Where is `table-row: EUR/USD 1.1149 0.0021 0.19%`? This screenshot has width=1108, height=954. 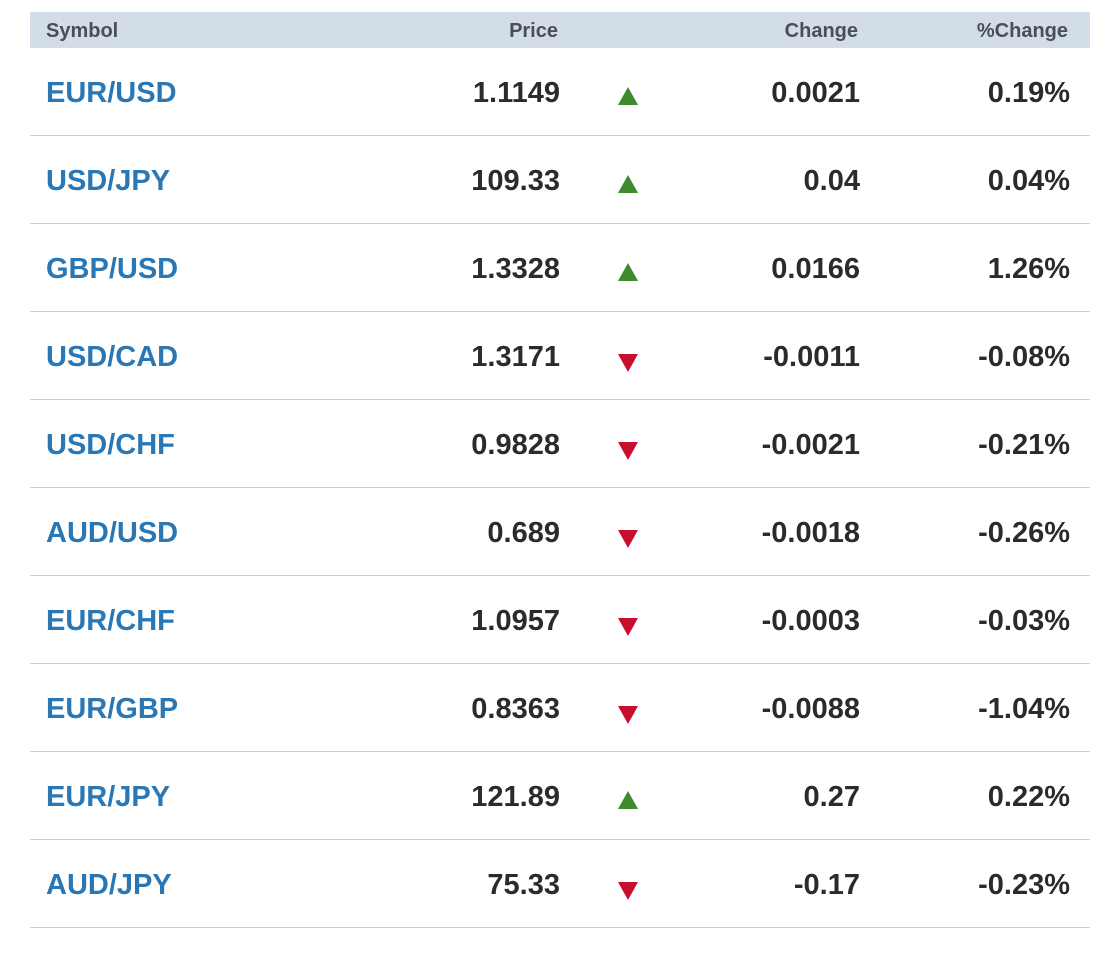 table-row: EUR/USD 1.1149 0.0021 0.19% is located at coordinates (560, 92).